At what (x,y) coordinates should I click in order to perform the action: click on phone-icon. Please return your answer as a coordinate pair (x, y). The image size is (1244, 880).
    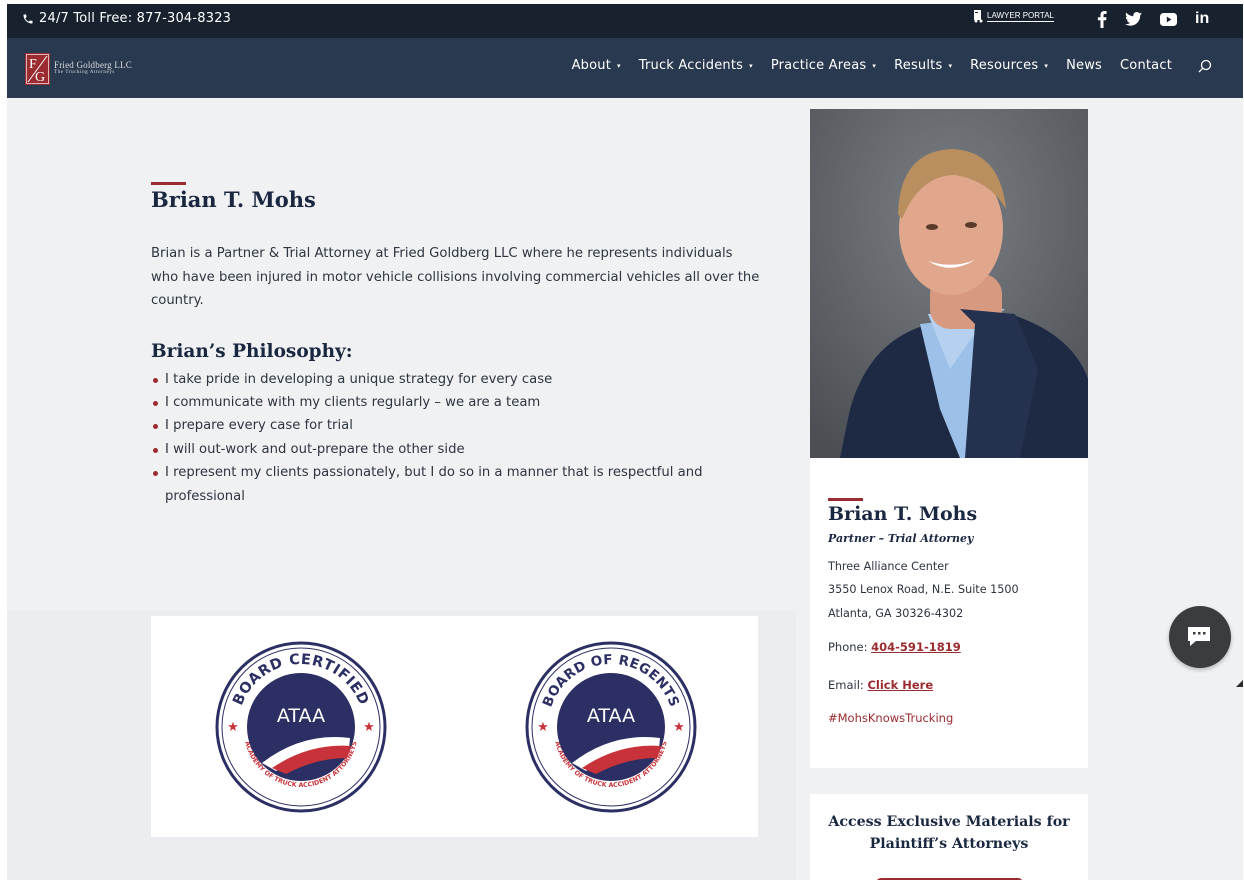
    Looking at the image, I should click on (28, 18).